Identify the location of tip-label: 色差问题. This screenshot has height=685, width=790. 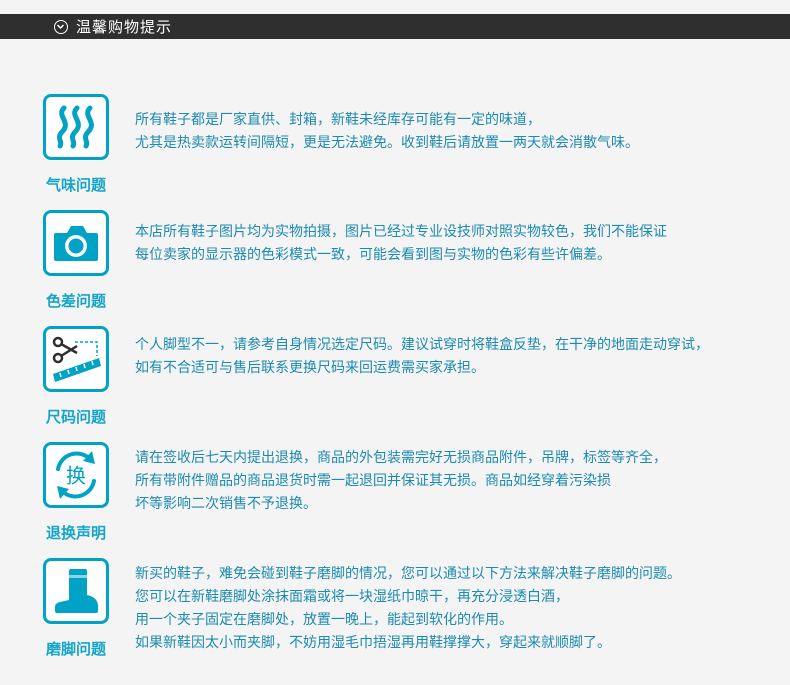
(75, 301).